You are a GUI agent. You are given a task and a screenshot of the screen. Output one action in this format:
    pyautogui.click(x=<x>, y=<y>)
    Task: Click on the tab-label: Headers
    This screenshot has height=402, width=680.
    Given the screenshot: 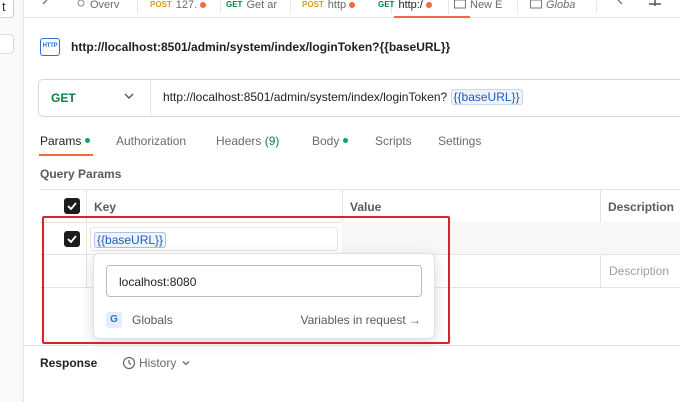 What is the action you would take?
    pyautogui.click(x=239, y=141)
    